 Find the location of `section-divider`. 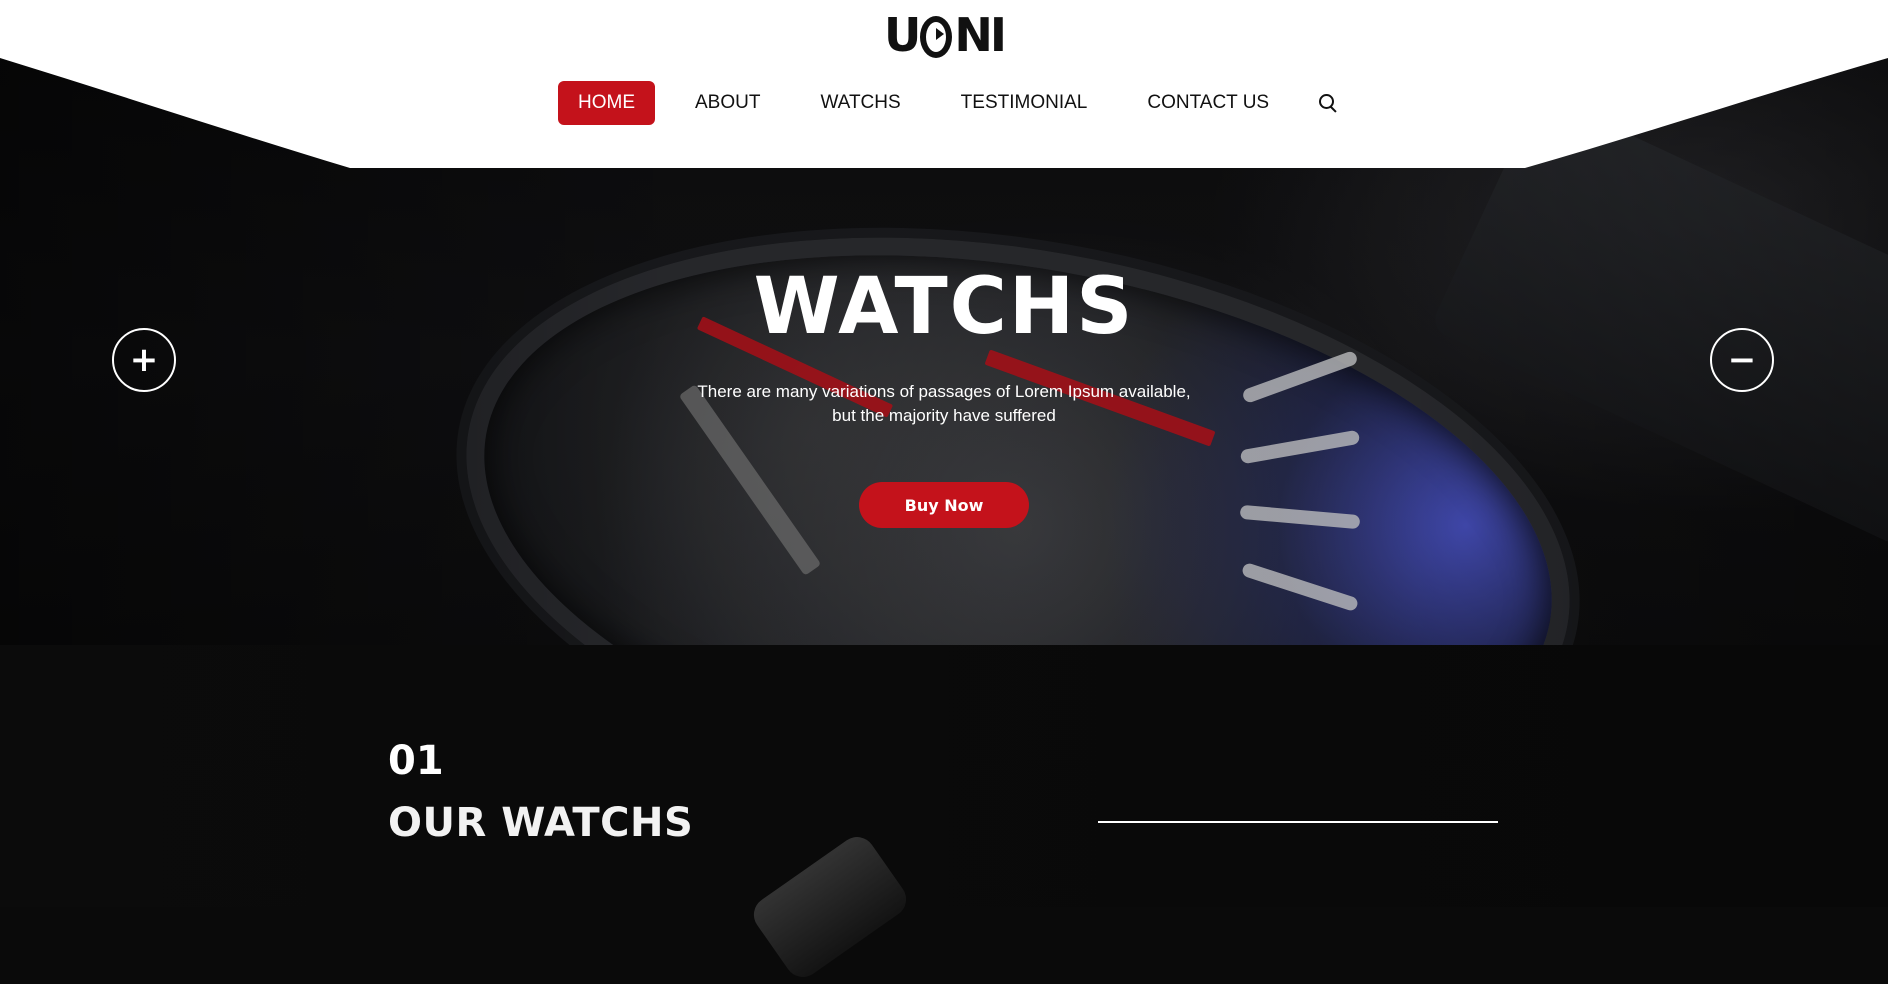

section-divider is located at coordinates (1298, 822).